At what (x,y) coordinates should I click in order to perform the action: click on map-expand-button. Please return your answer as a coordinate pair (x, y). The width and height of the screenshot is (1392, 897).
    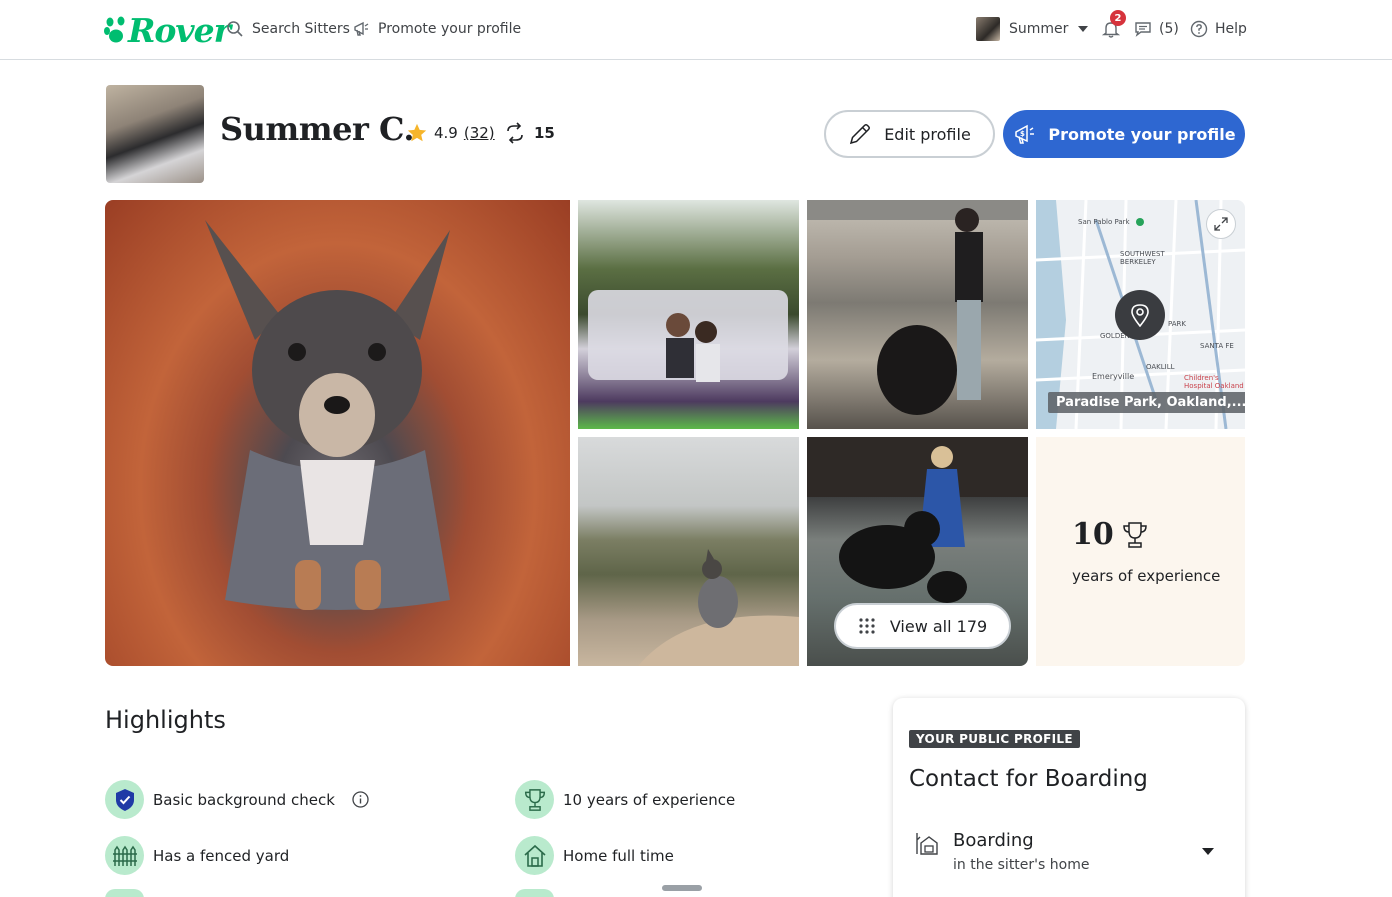
    Looking at the image, I should click on (1221, 224).